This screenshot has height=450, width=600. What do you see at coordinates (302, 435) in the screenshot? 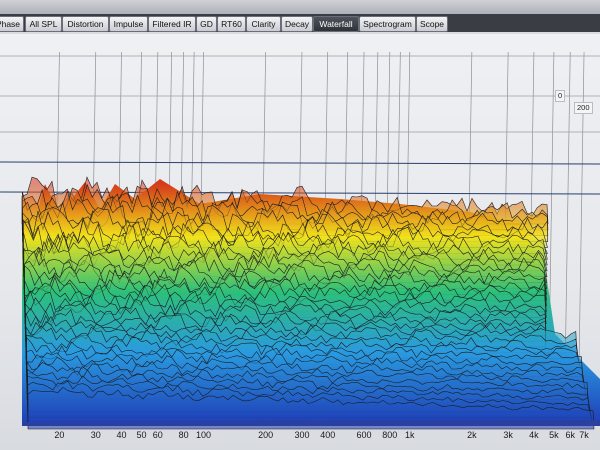
I see `frequency-tick-label: 300` at bounding box center [302, 435].